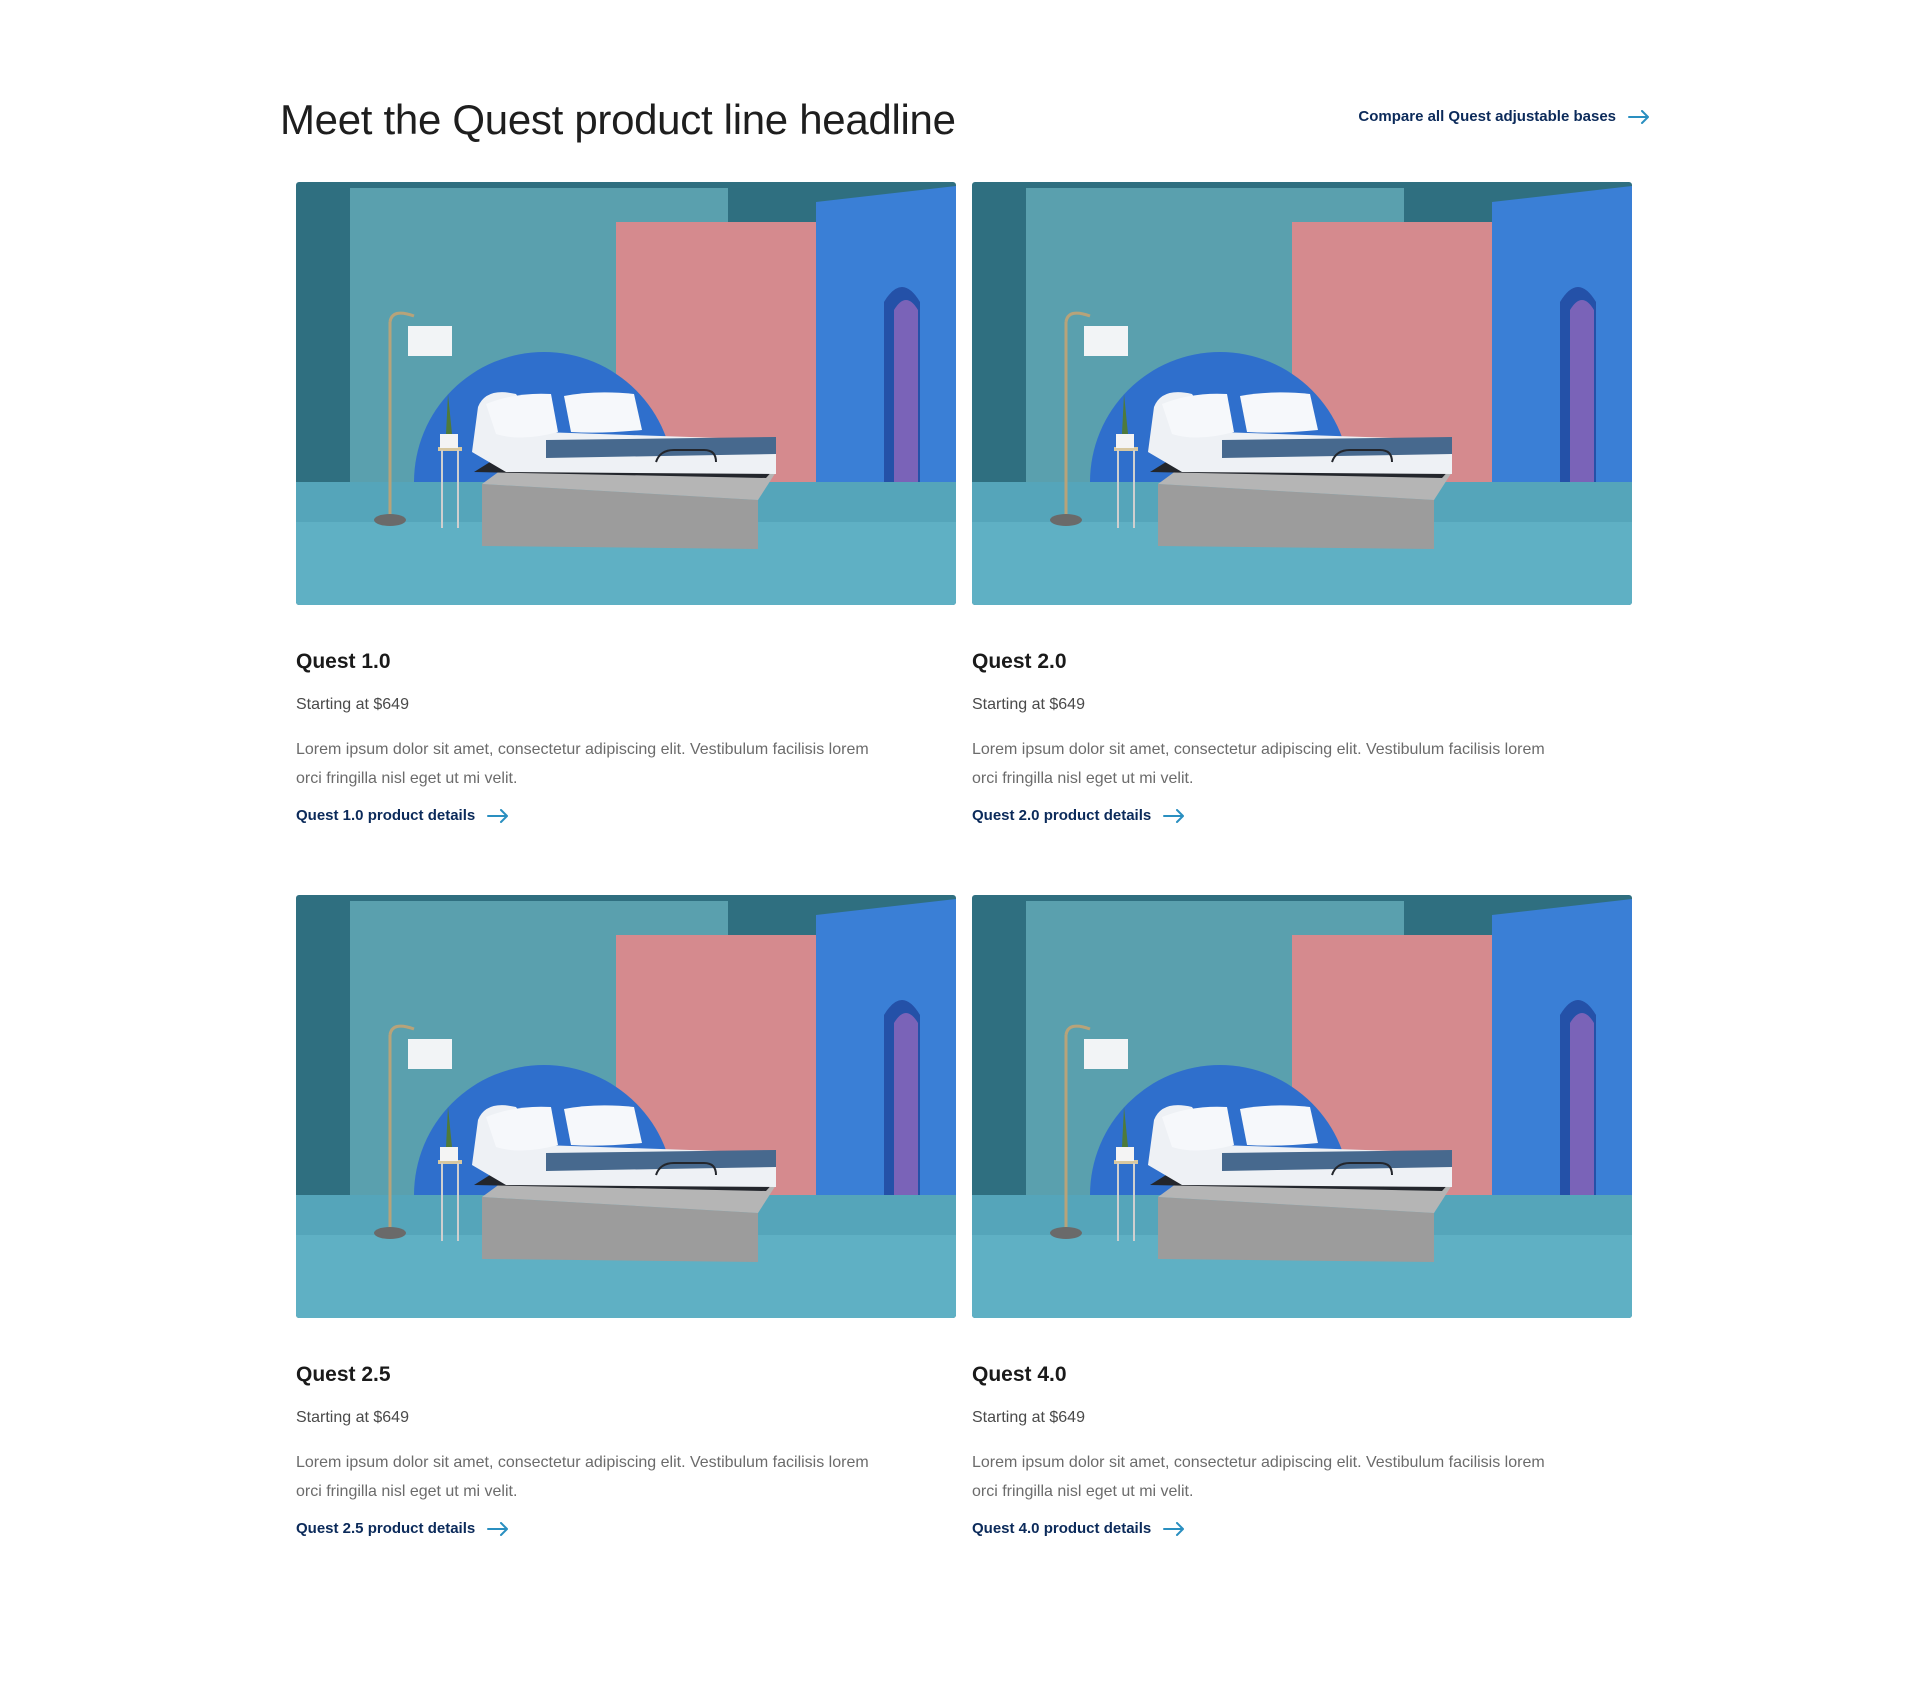 The height and width of the screenshot is (1685, 1920). I want to click on compare-all-link: Compare all Quest adjustable bases, so click(1504, 116).